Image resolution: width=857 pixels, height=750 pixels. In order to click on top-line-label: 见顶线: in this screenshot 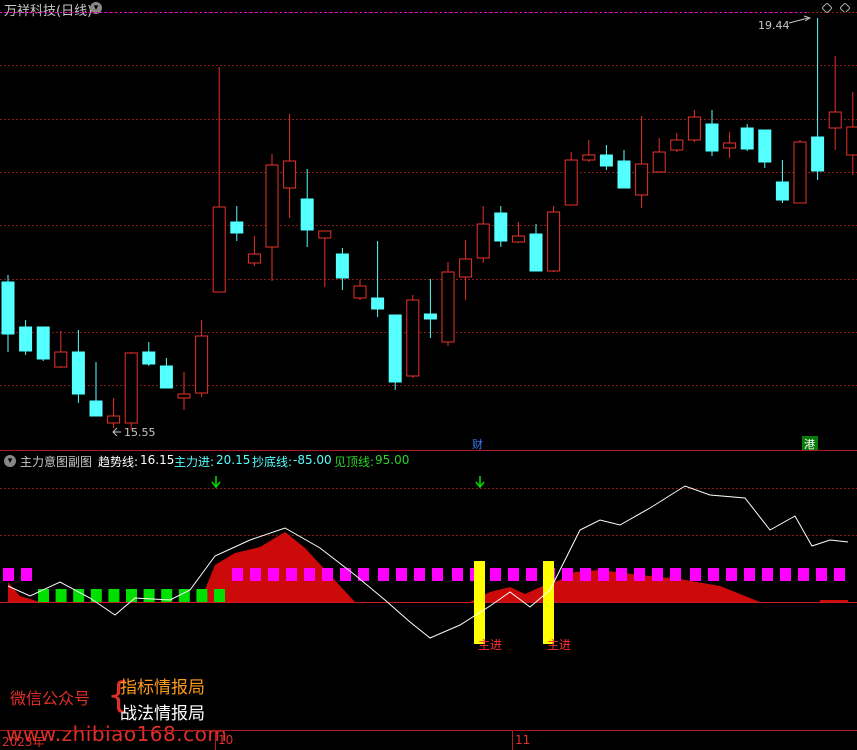, I will do `click(354, 462)`.